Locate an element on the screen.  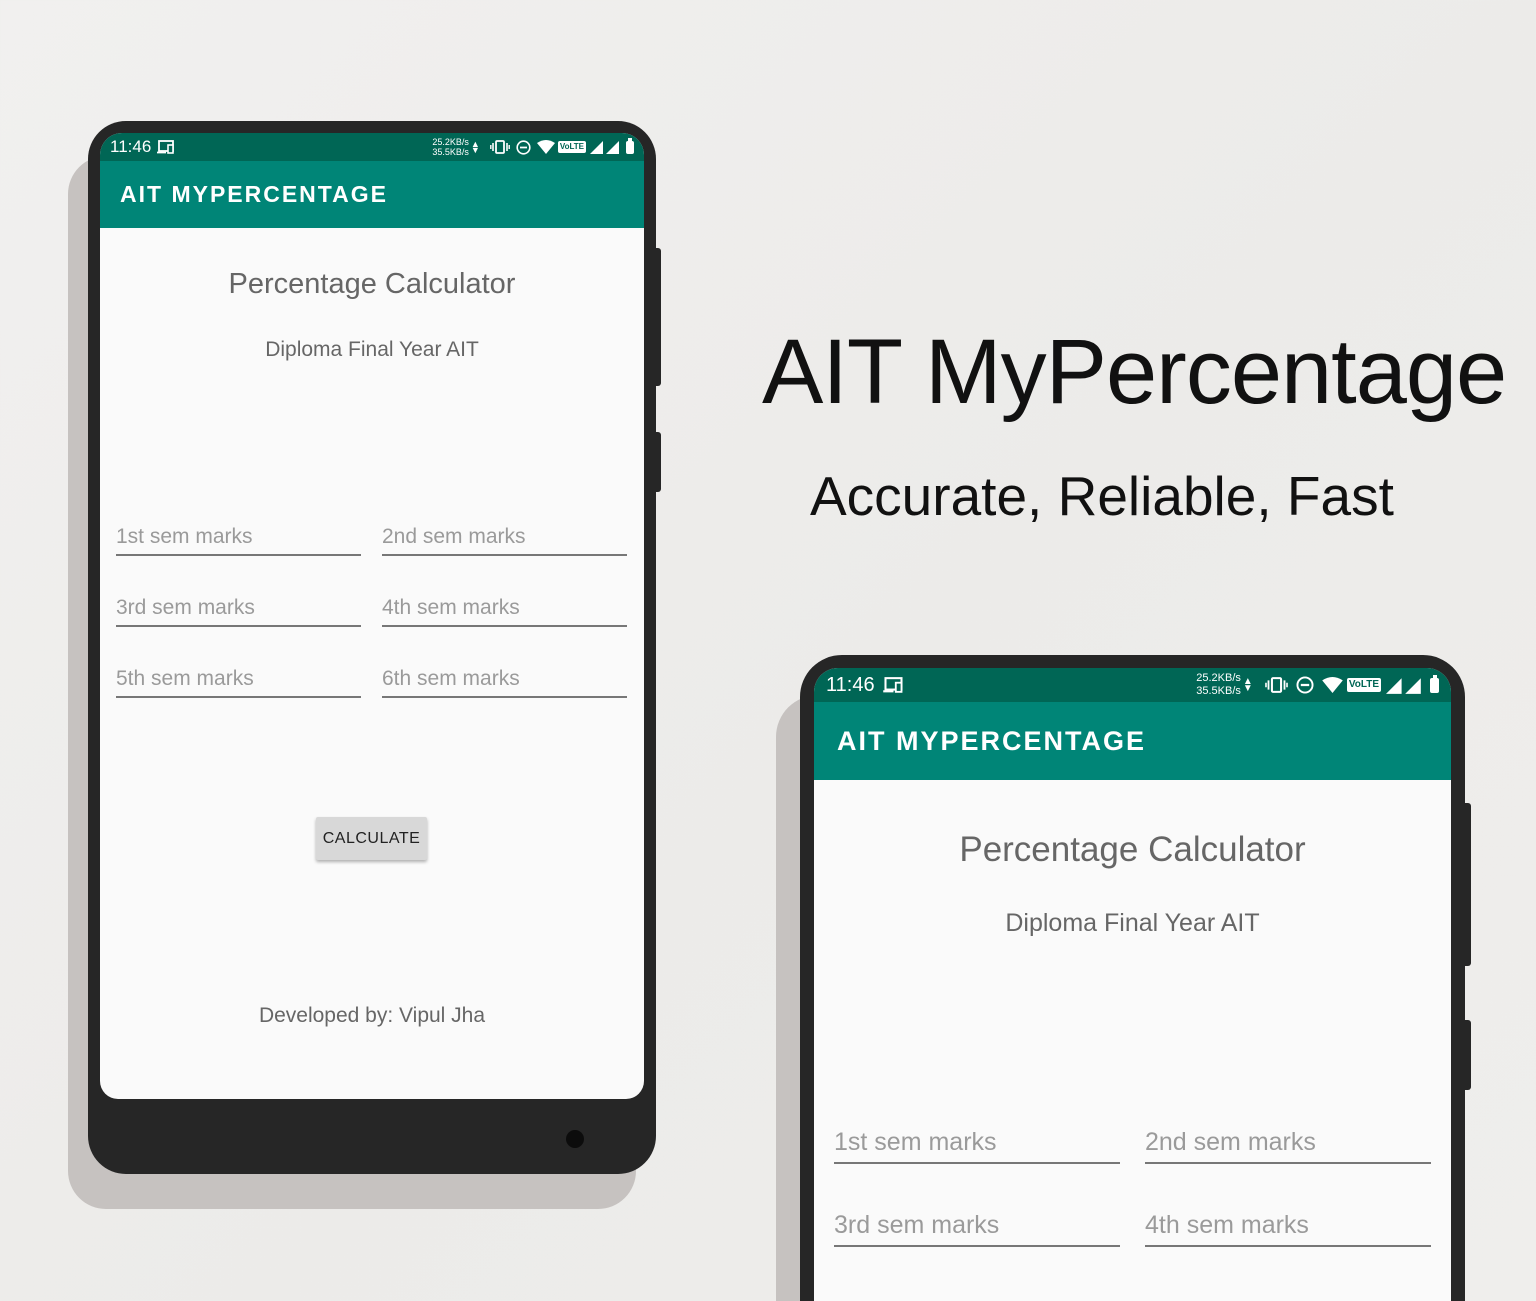
sem3-field: 3rd sem marks is located at coordinates (238, 611).